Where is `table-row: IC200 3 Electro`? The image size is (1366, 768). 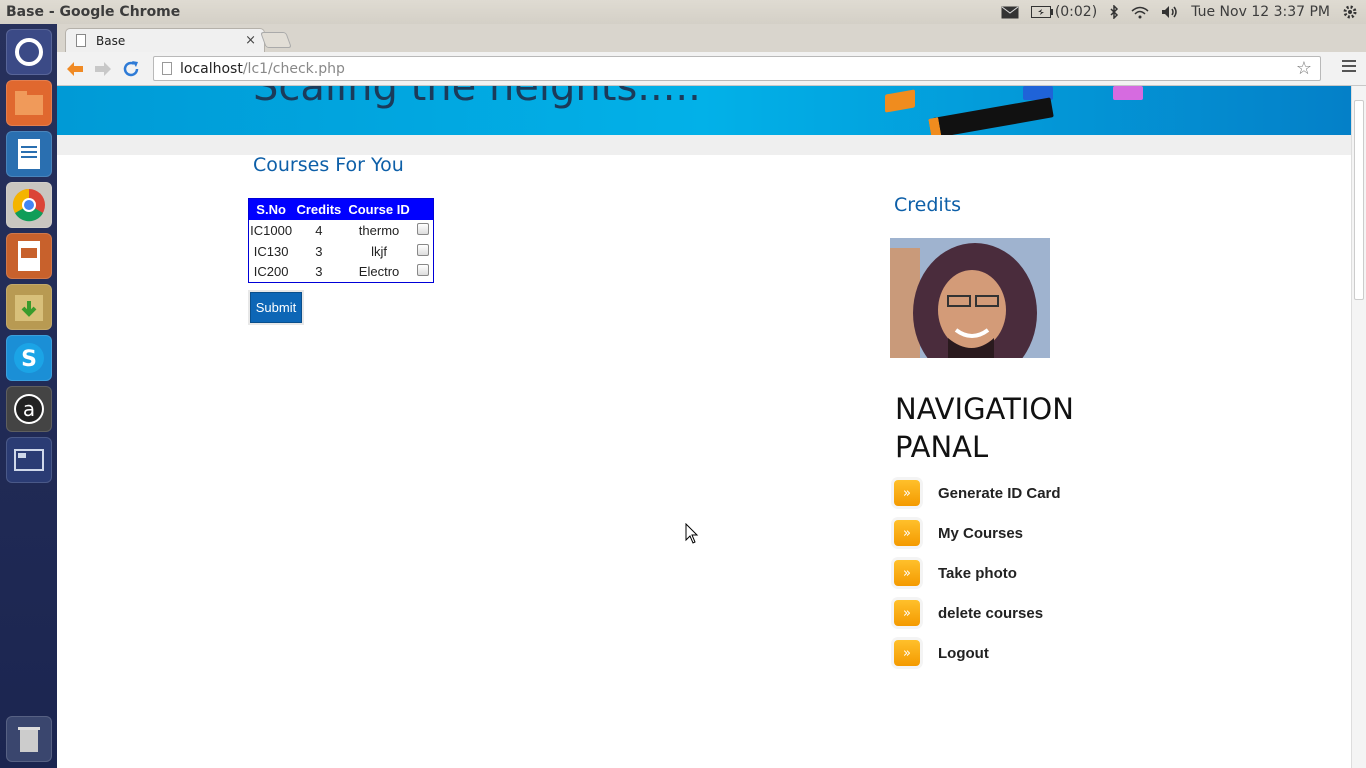
table-row: IC200 3 Electro is located at coordinates (341, 272).